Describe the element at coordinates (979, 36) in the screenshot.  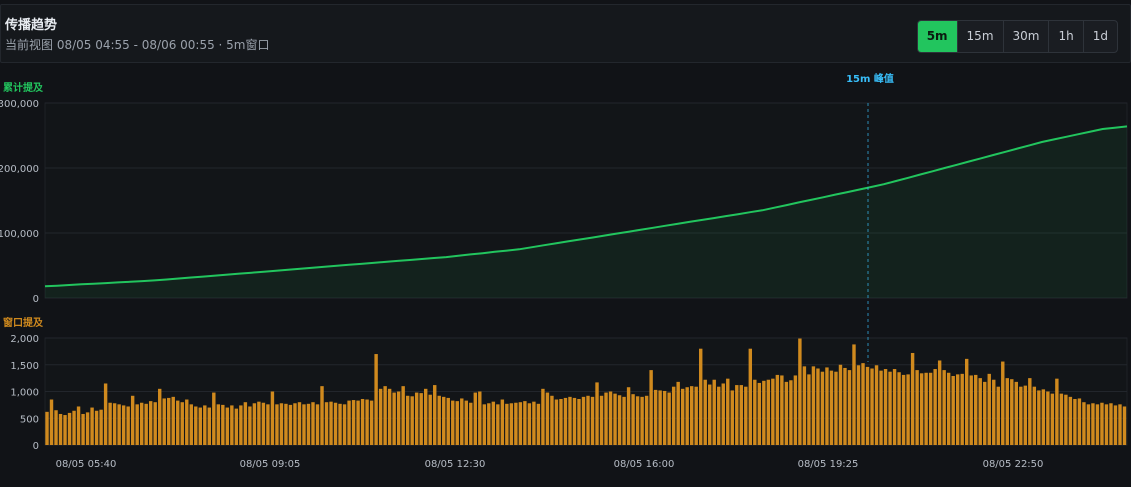
I see `window-button-15m: 15m` at that location.